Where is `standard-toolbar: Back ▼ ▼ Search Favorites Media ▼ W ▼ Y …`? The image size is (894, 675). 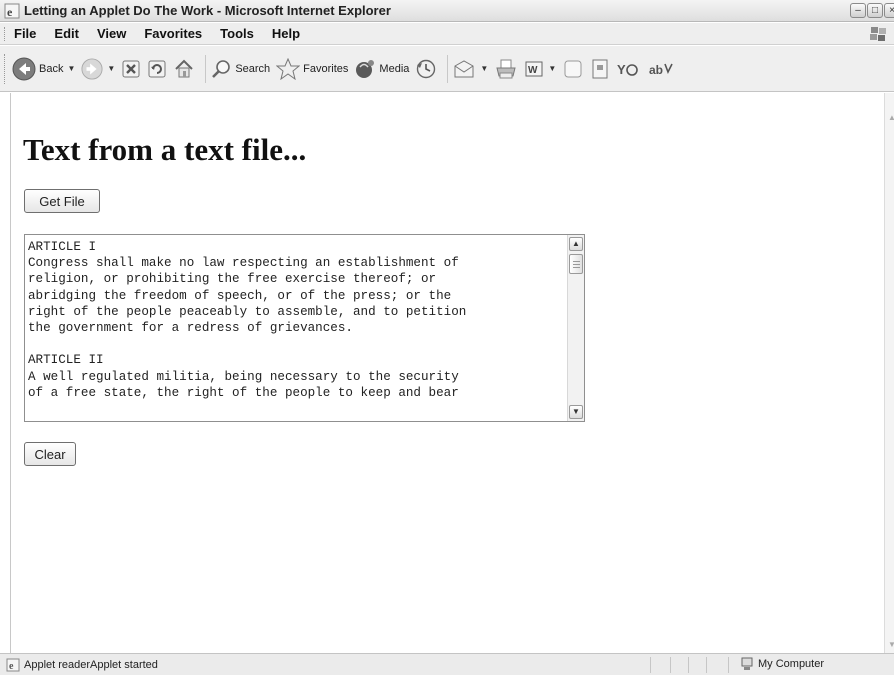
standard-toolbar: Back ▼ ▼ Search Favorites Media ▼ W ▼ Y … is located at coordinates (447, 69).